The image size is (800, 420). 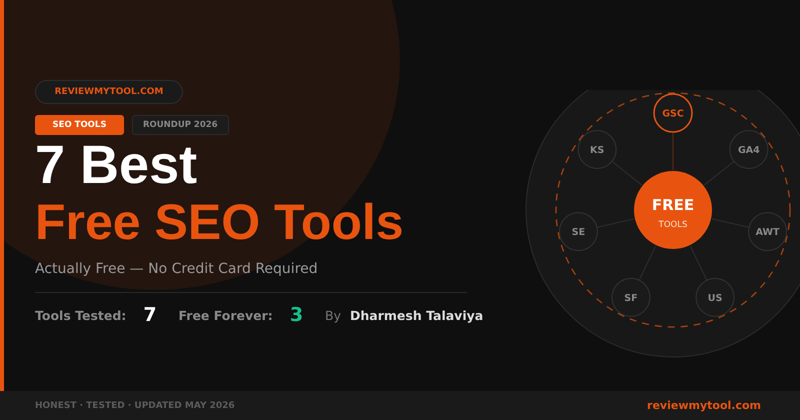 What do you see at coordinates (150, 315) in the screenshot?
I see `stat-value: 7` at bounding box center [150, 315].